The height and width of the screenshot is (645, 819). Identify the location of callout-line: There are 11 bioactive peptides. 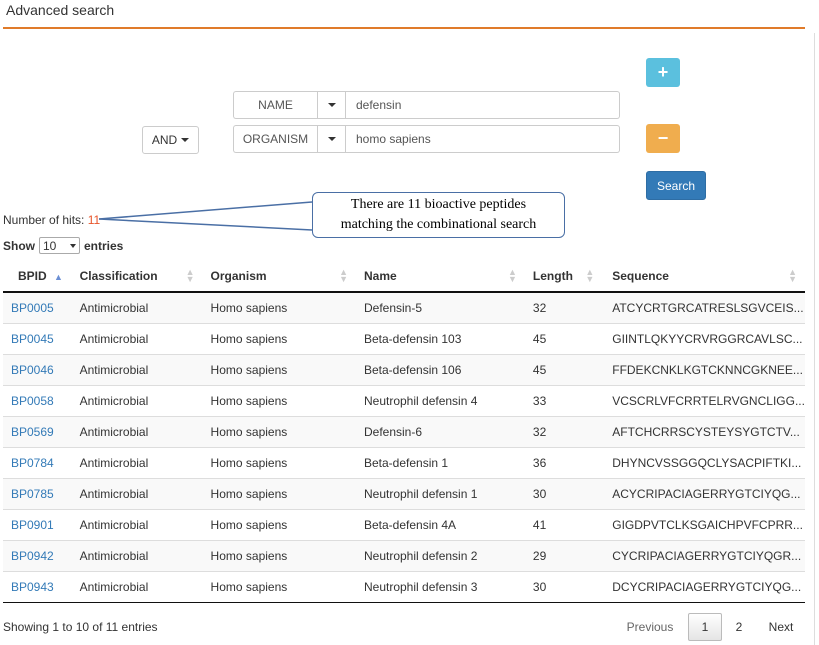
(438, 204).